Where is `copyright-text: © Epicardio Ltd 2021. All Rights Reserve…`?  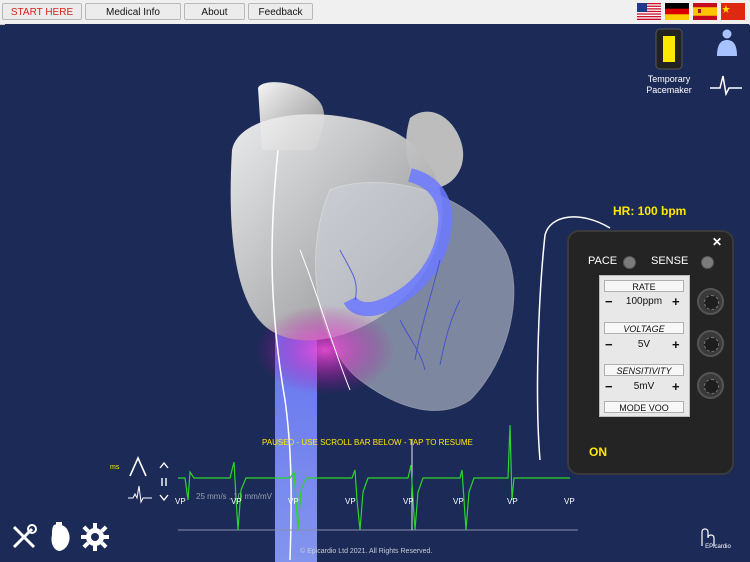
copyright-text: © Epicardio Ltd 2021. All Rights Reserve… is located at coordinates (366, 551).